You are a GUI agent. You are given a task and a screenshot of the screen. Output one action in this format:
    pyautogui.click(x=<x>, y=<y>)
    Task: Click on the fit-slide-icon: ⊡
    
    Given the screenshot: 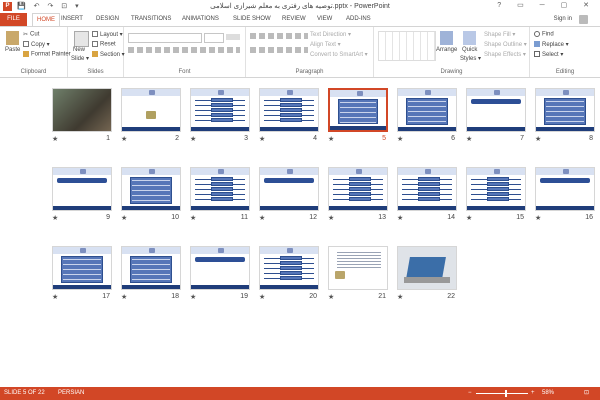 What is the action you would take?
    pyautogui.click(x=586, y=393)
    